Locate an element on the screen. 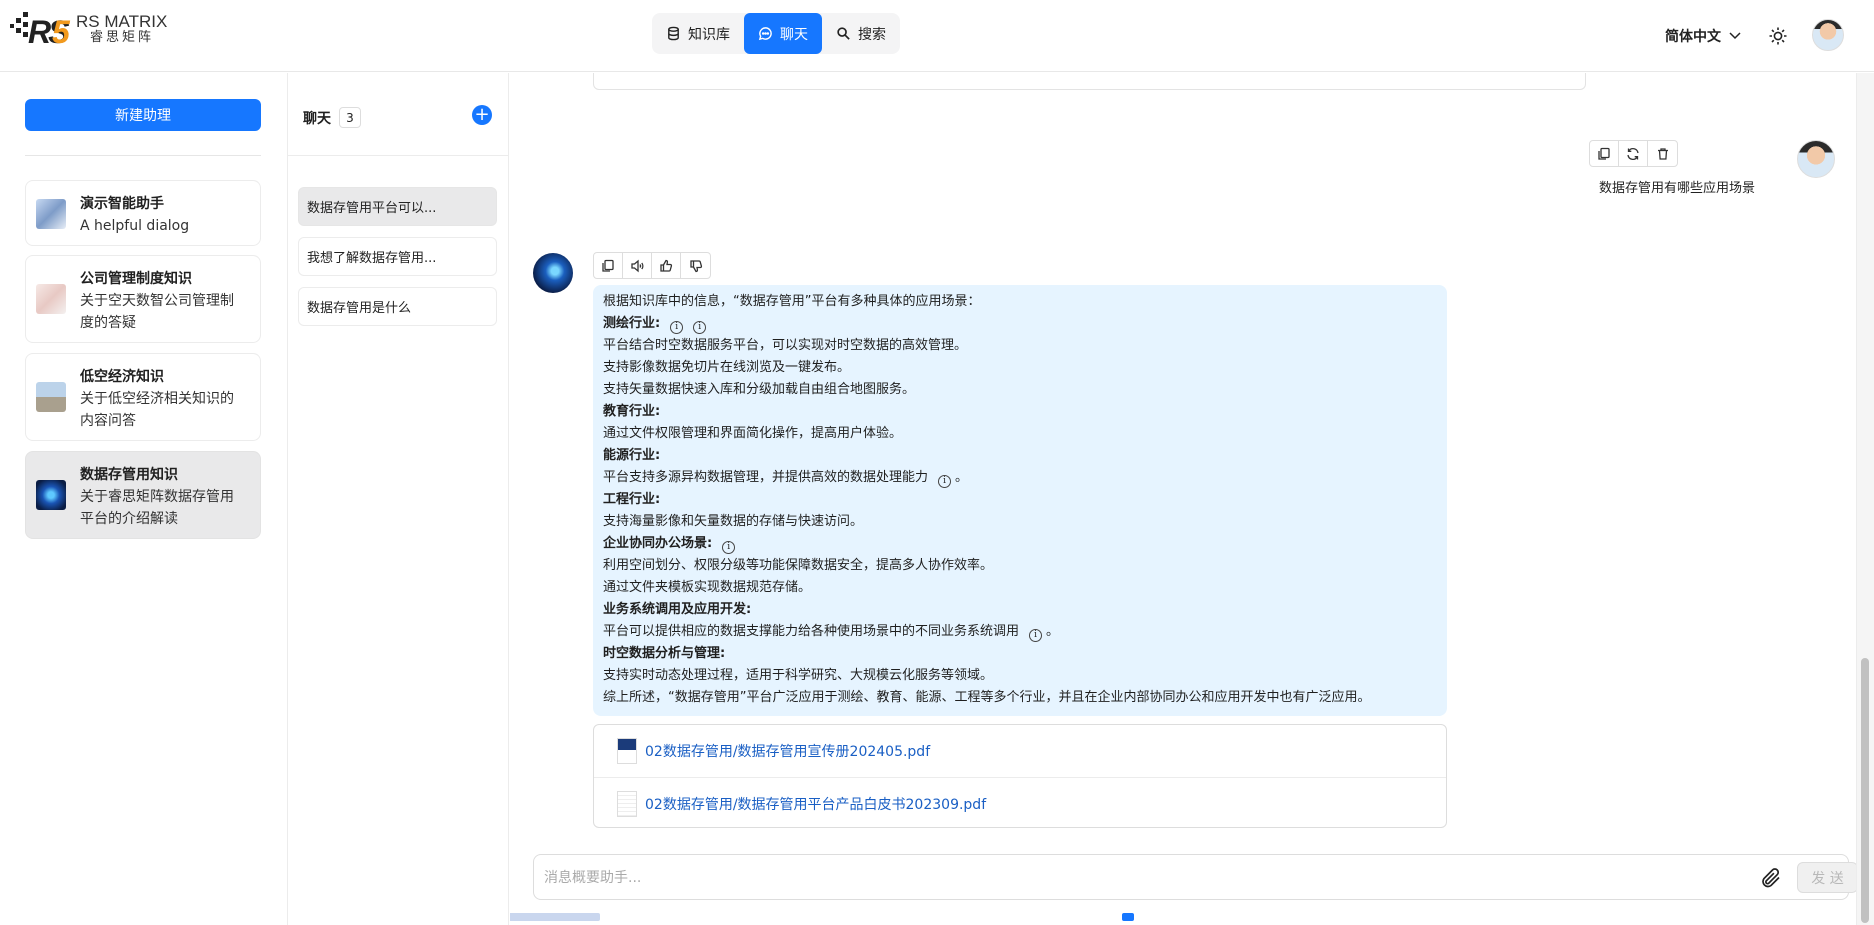 The width and height of the screenshot is (1874, 925). answer-line: 支持矢量数据快速入库和分级加载自由组合地图服务。 is located at coordinates (759, 389).